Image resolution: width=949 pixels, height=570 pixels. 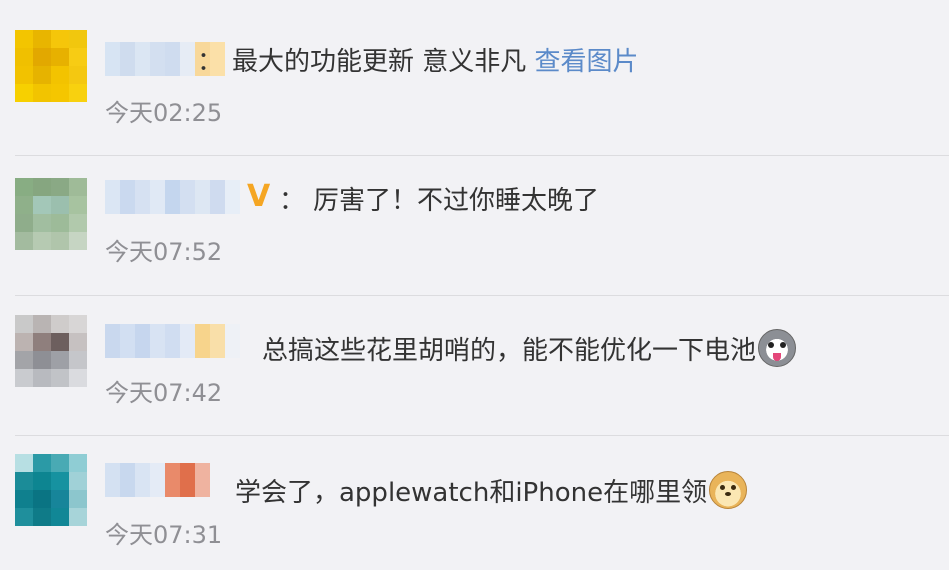 What do you see at coordinates (587, 62) in the screenshot?
I see `view-image-link: 查看图片` at bounding box center [587, 62].